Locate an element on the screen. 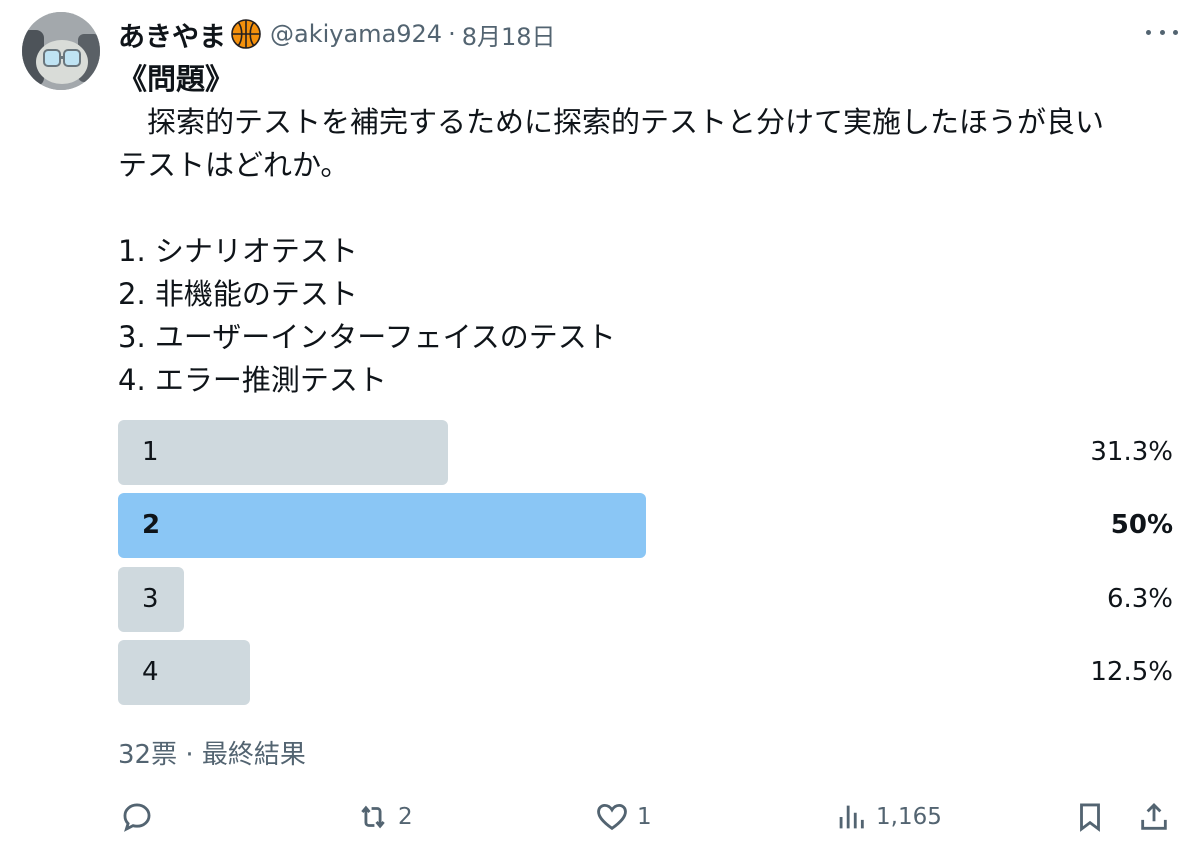 The image size is (1200, 858). option-3: 3. ユーザーインターフェイスのテスト is located at coordinates (367, 337).